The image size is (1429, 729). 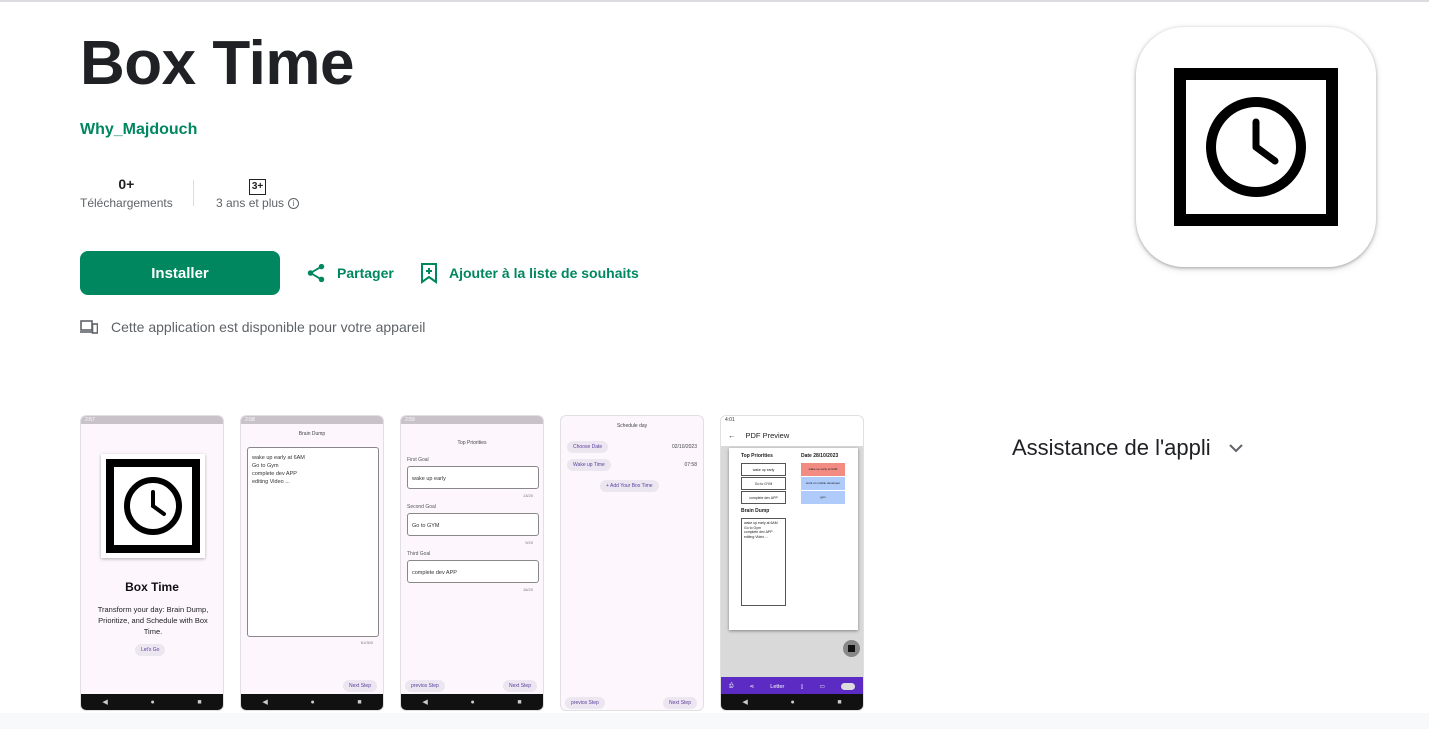 I want to click on goal-input: Go to GYM, so click(x=473, y=524).